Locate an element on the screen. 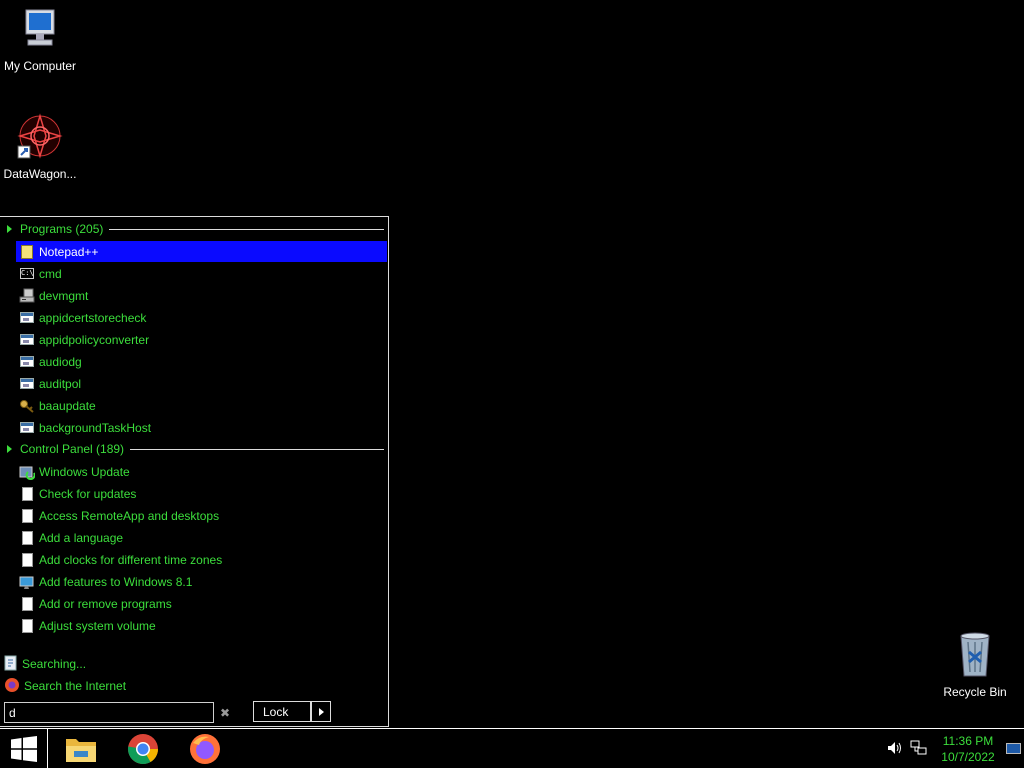 The image size is (1024, 768). add-features-icon is located at coordinates (27, 582).